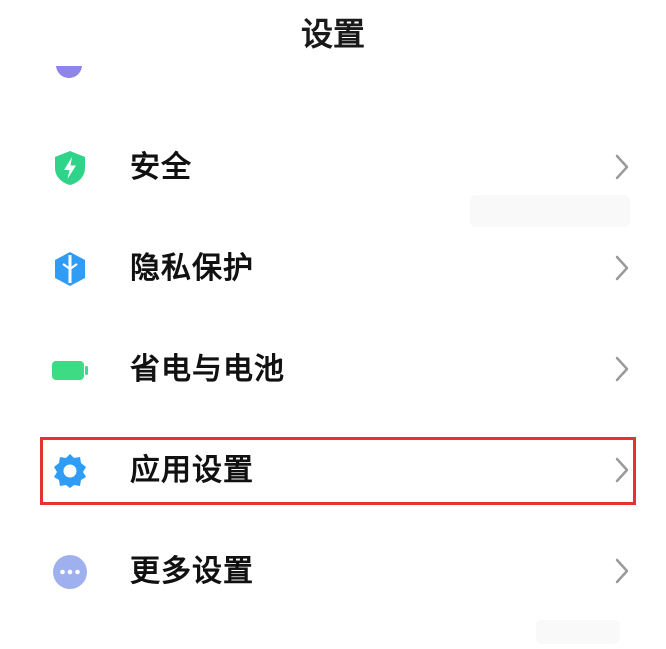  Describe the element at coordinates (192, 571) in the screenshot. I see `settings-item-label: 更多设置` at that location.